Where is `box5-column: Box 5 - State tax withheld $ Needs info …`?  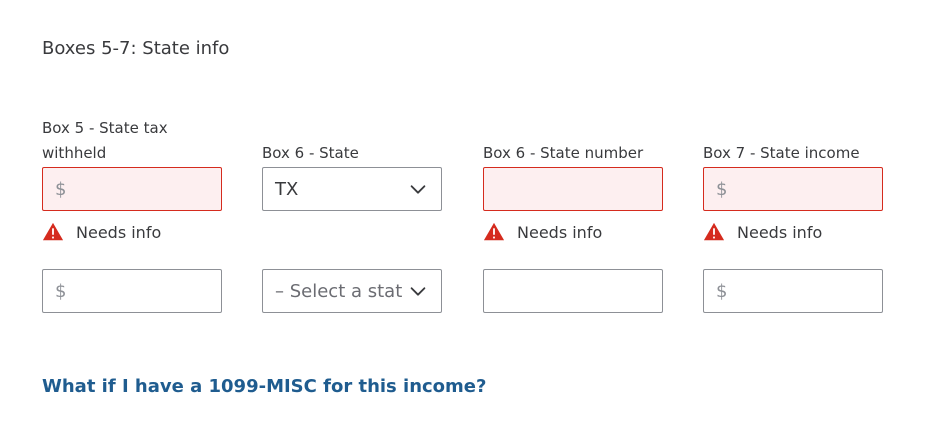
box5-column: Box 5 - State tax withheld $ Needs info … is located at coordinates (132, 214).